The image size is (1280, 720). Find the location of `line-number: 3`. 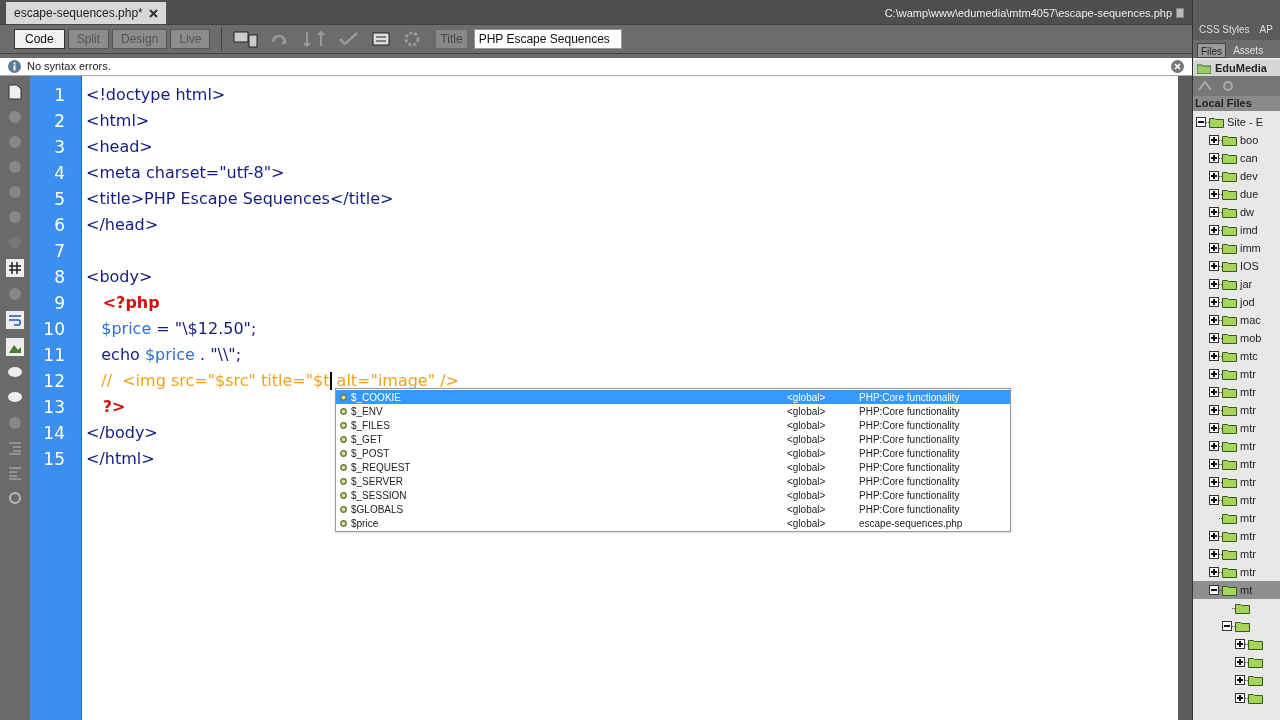

line-number: 3 is located at coordinates (59, 147).